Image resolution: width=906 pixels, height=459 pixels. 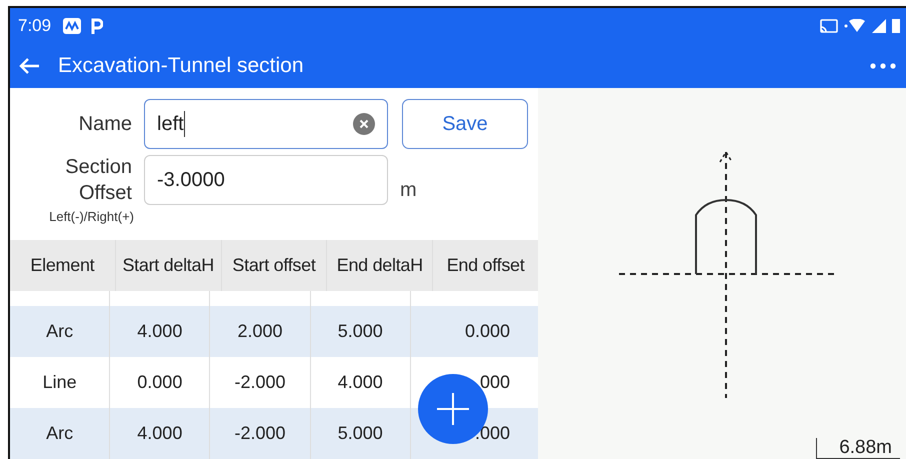 I want to click on scale-label: 6.88m, so click(x=865, y=447).